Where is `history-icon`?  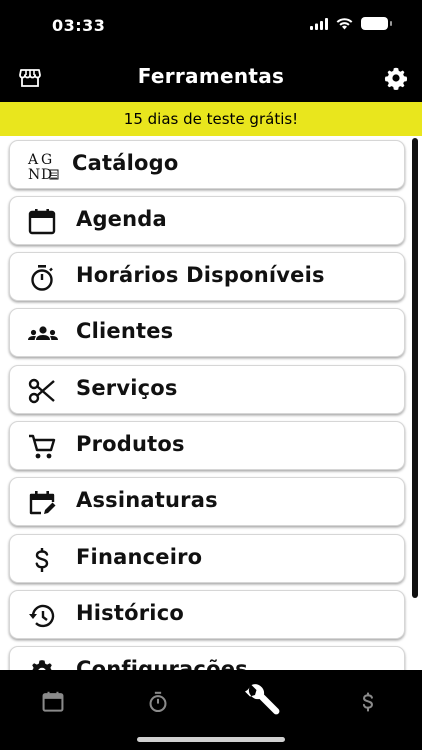
history-icon is located at coordinates (42, 616).